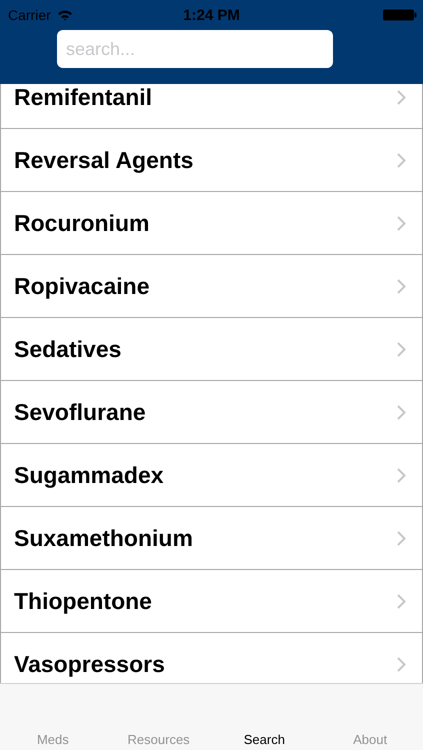 This screenshot has height=750, width=423. Describe the element at coordinates (211, 538) in the screenshot. I see `list-item: Suxamethonium` at that location.